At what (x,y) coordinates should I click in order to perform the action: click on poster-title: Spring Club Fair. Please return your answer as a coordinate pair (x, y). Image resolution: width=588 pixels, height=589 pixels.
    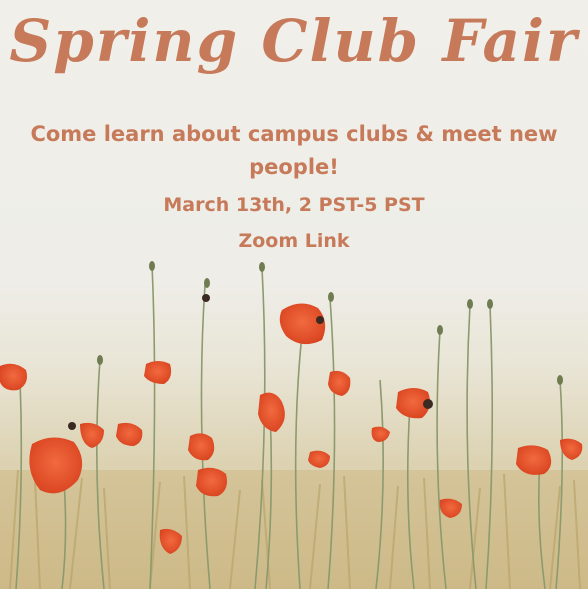
    Looking at the image, I should click on (294, 41).